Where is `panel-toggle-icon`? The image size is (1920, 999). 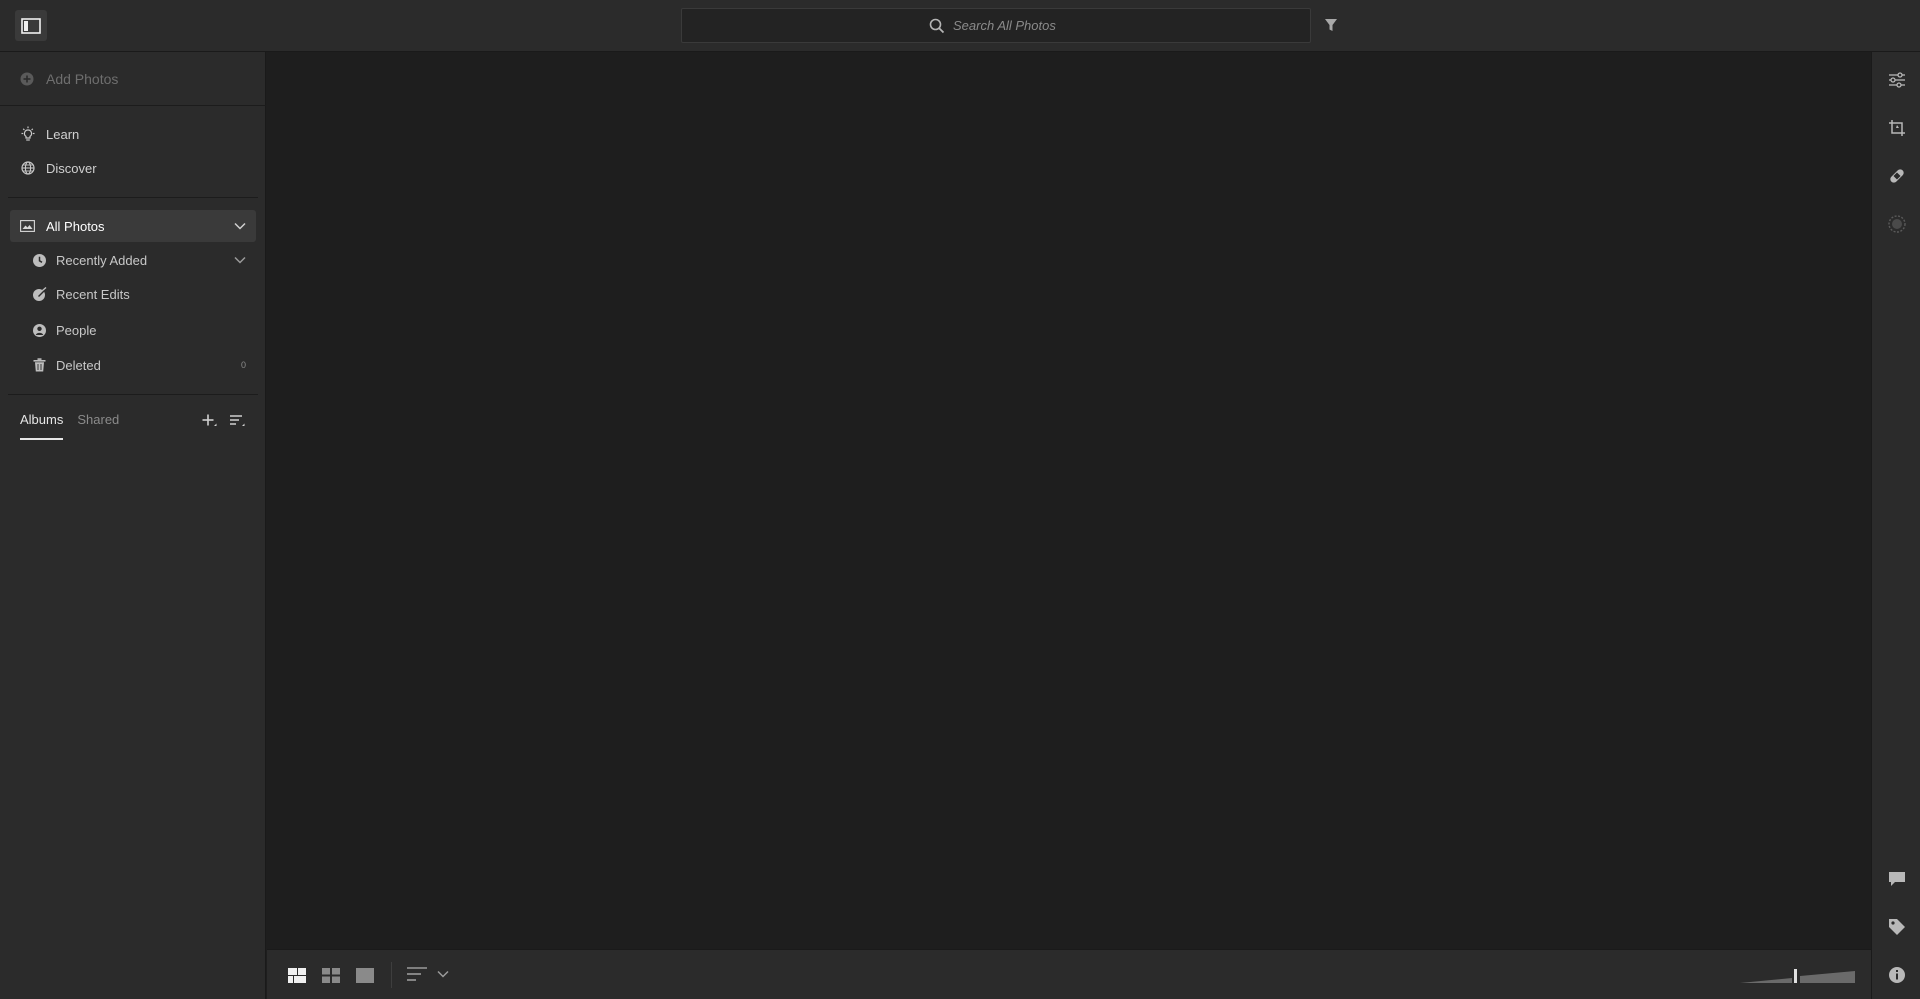 panel-toggle-icon is located at coordinates (31, 25).